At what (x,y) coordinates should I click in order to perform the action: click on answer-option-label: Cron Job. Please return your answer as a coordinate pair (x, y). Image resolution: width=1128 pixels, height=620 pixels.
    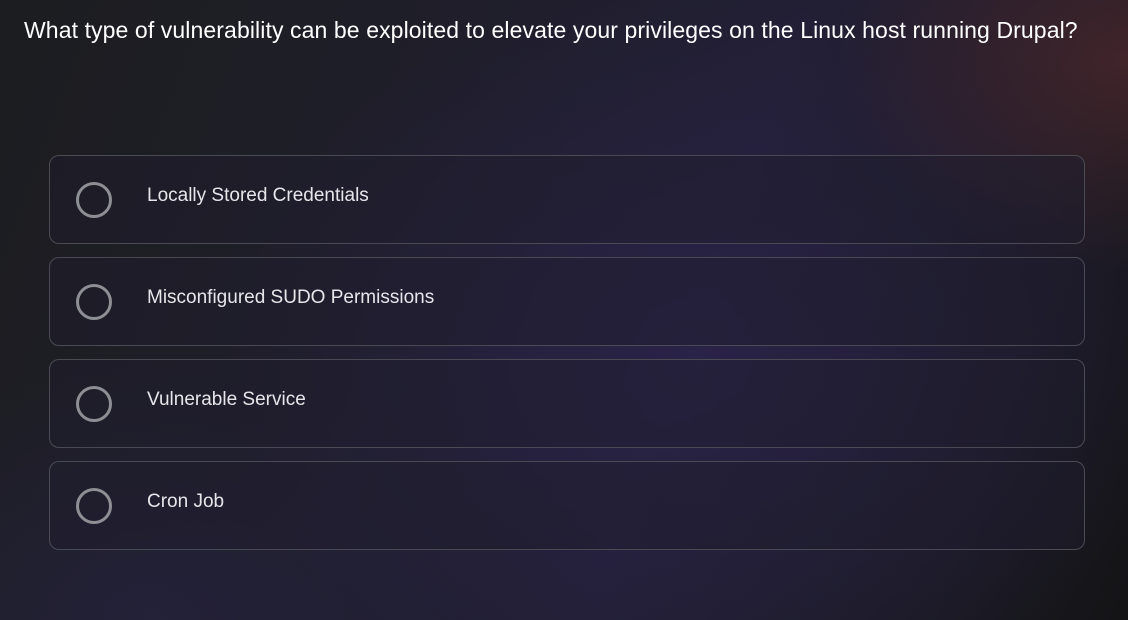
    Looking at the image, I should click on (186, 501).